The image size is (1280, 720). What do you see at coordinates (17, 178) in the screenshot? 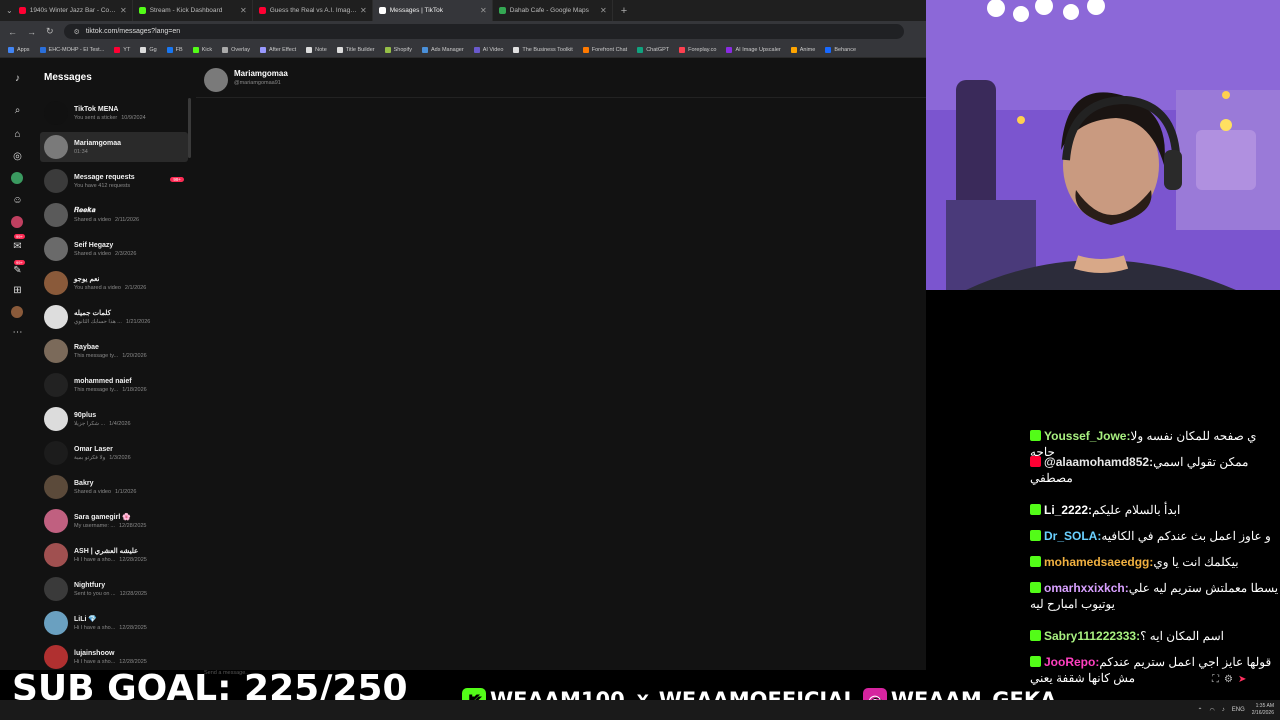
I see `live-icon` at bounding box center [17, 178].